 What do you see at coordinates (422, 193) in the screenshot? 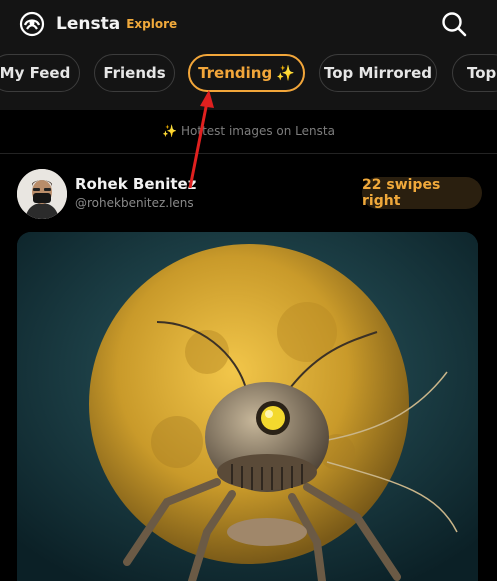
I see `swipes-badge: 22 swipes right` at bounding box center [422, 193].